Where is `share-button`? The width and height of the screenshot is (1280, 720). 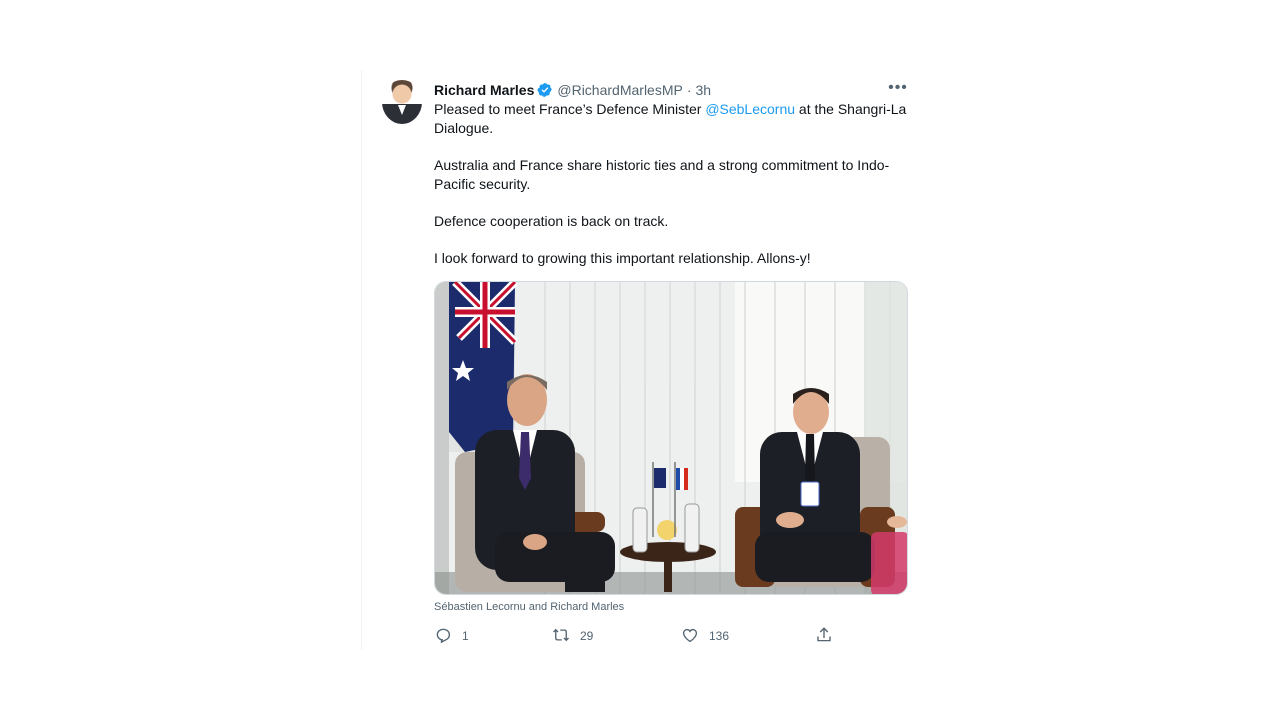 share-button is located at coordinates (824, 636).